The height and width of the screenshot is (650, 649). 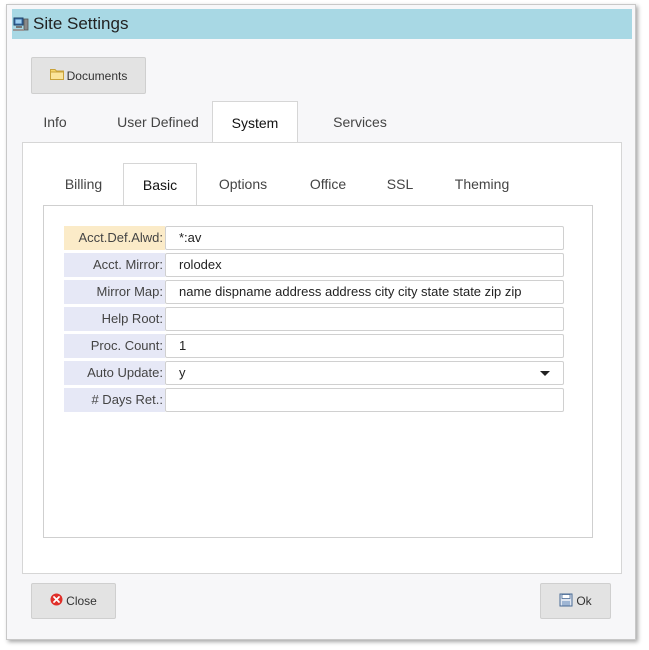 I want to click on tab-system: System, so click(x=255, y=122).